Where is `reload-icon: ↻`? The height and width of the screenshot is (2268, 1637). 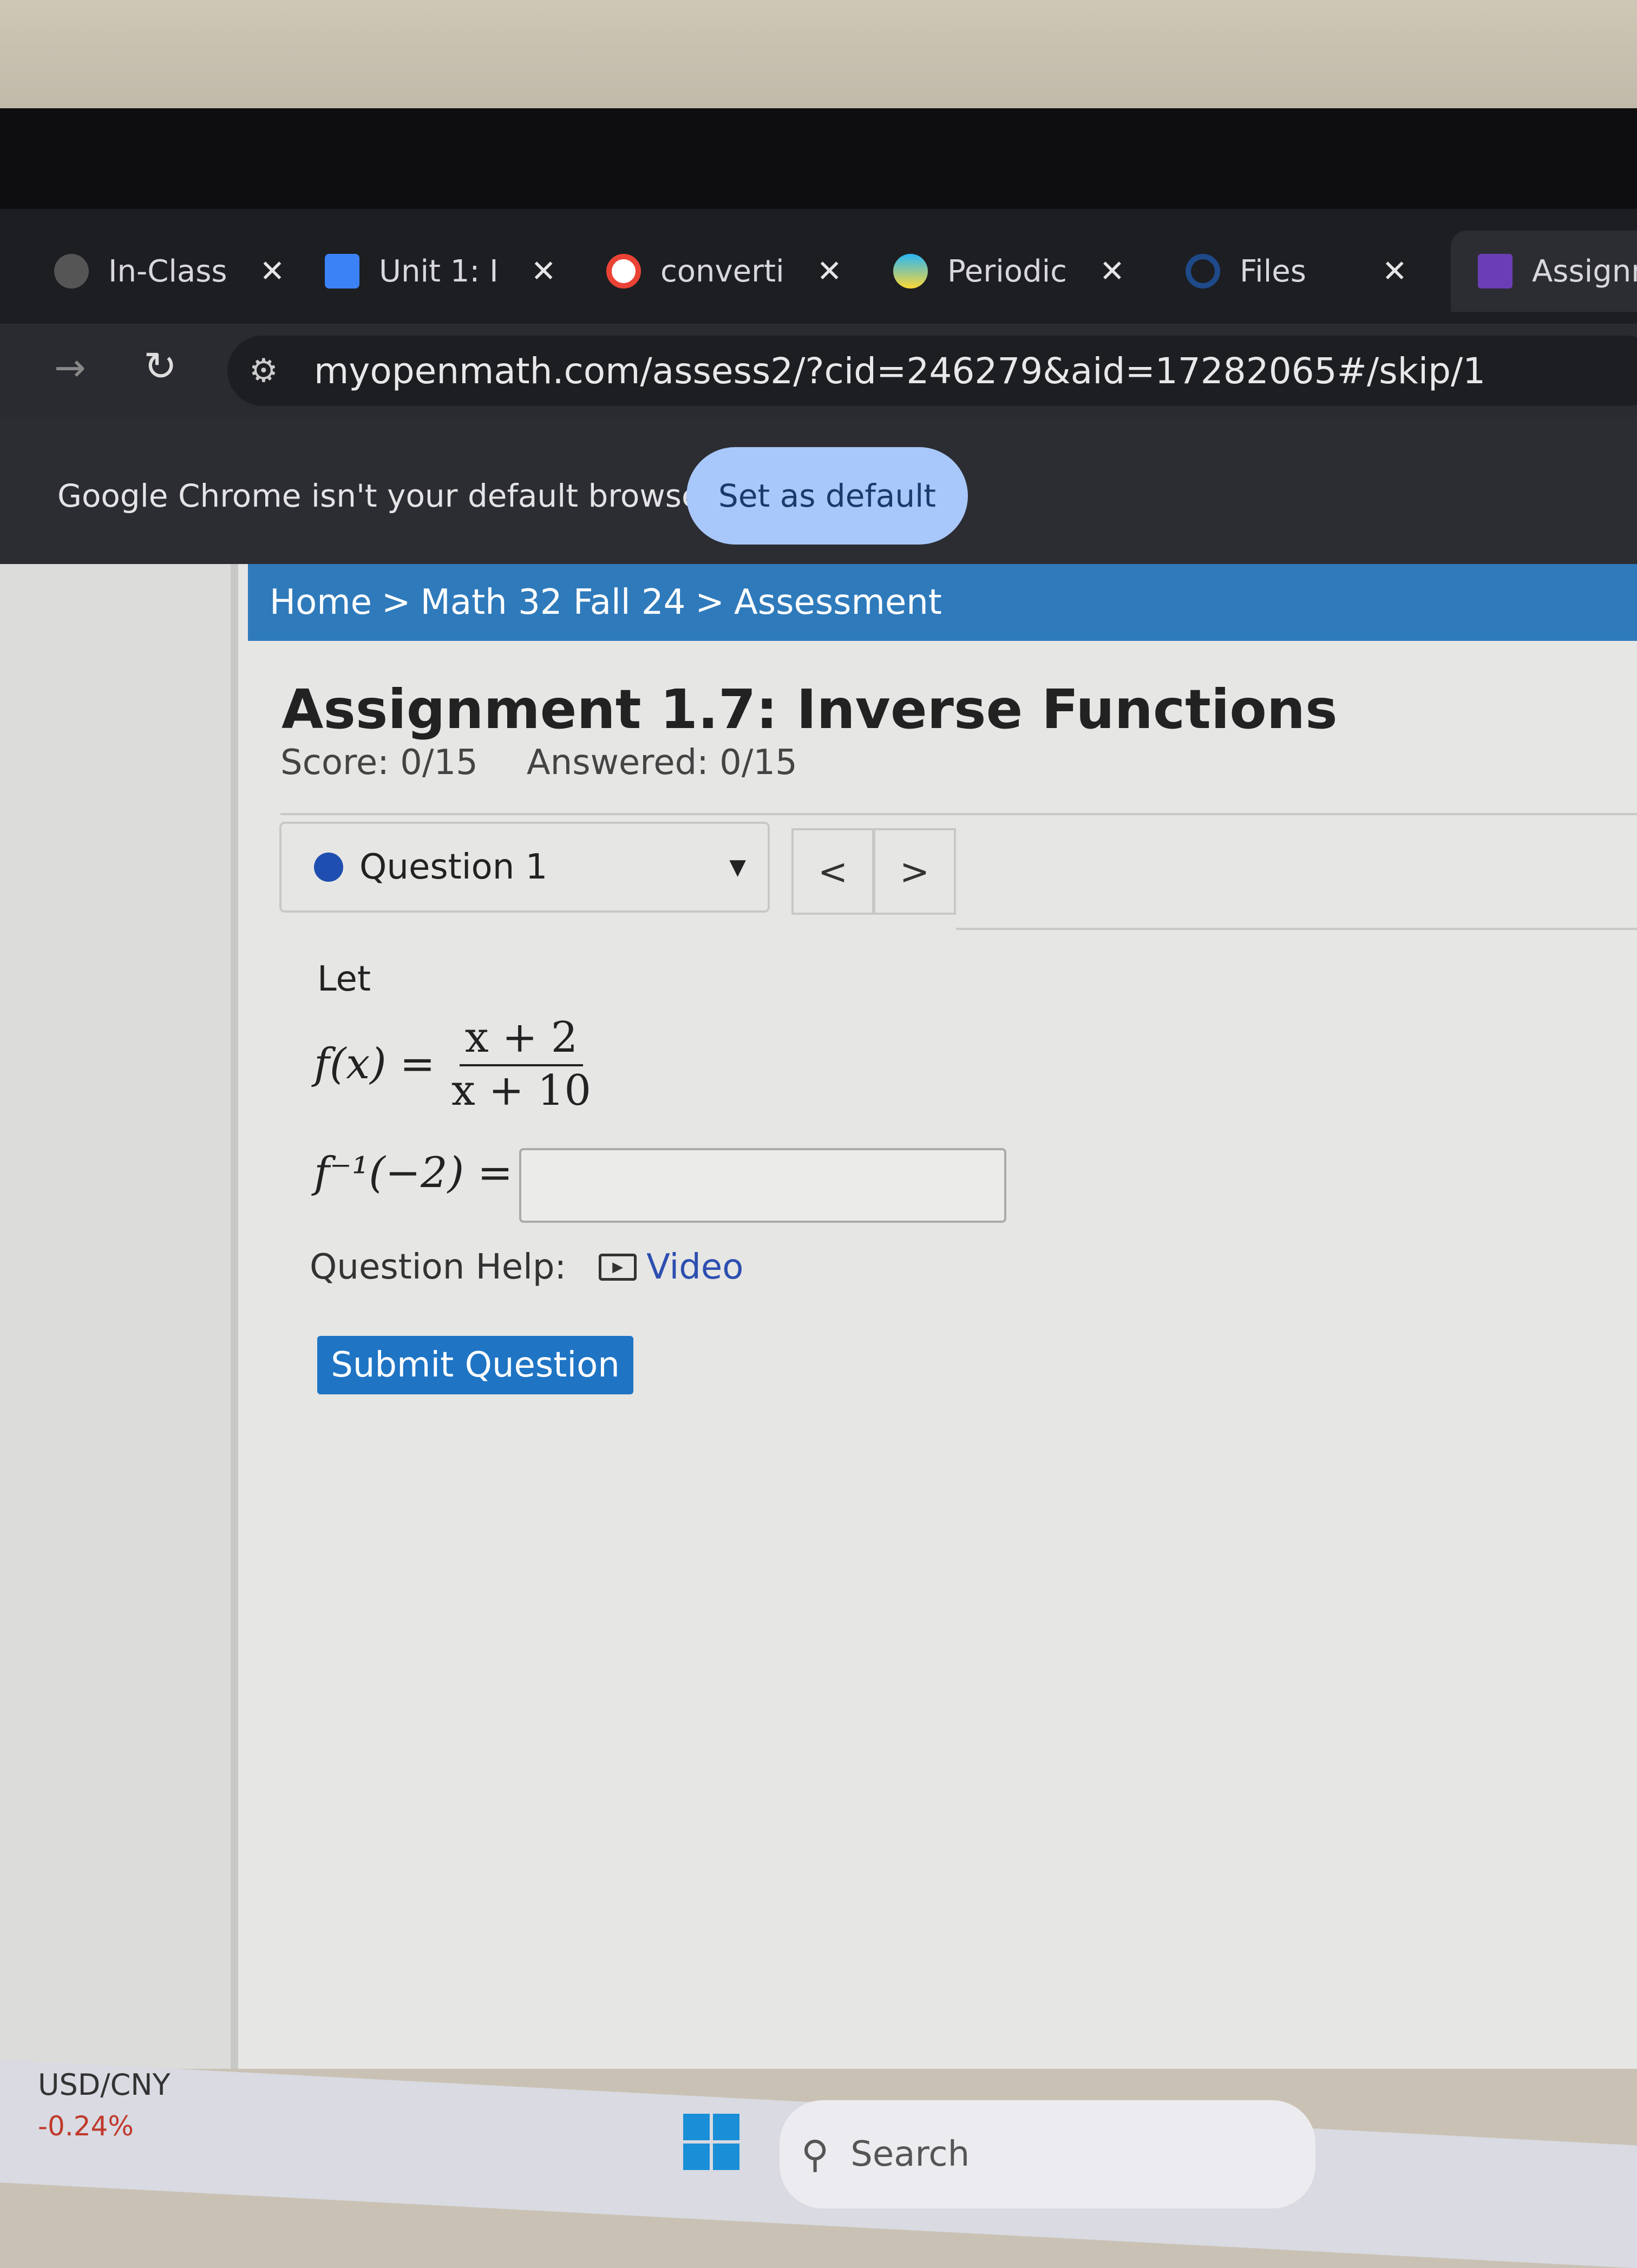
reload-icon: ↻ is located at coordinates (160, 366).